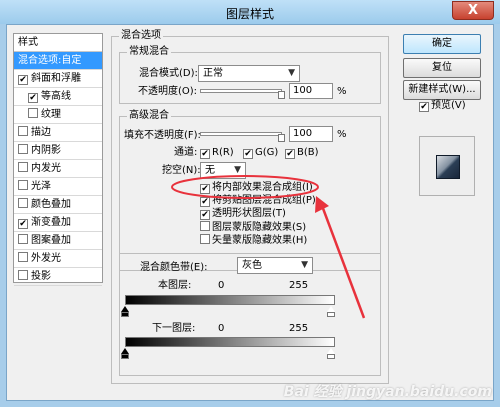  I want to click on opacity-input: 100, so click(311, 91).